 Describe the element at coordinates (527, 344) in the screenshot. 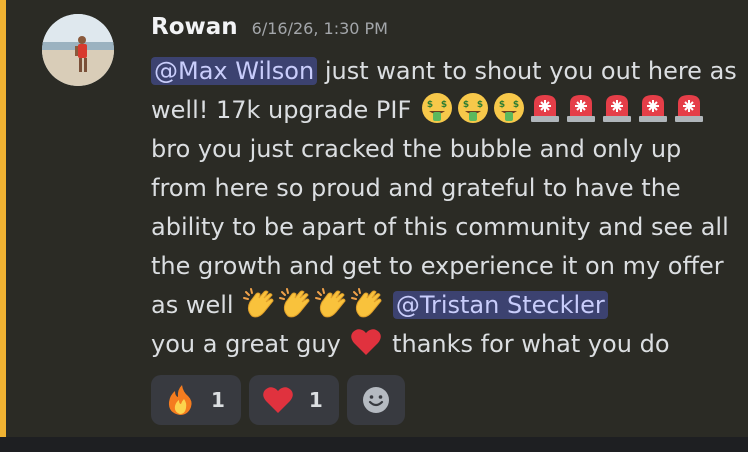

I see `message-text: thanks for what you do` at that location.